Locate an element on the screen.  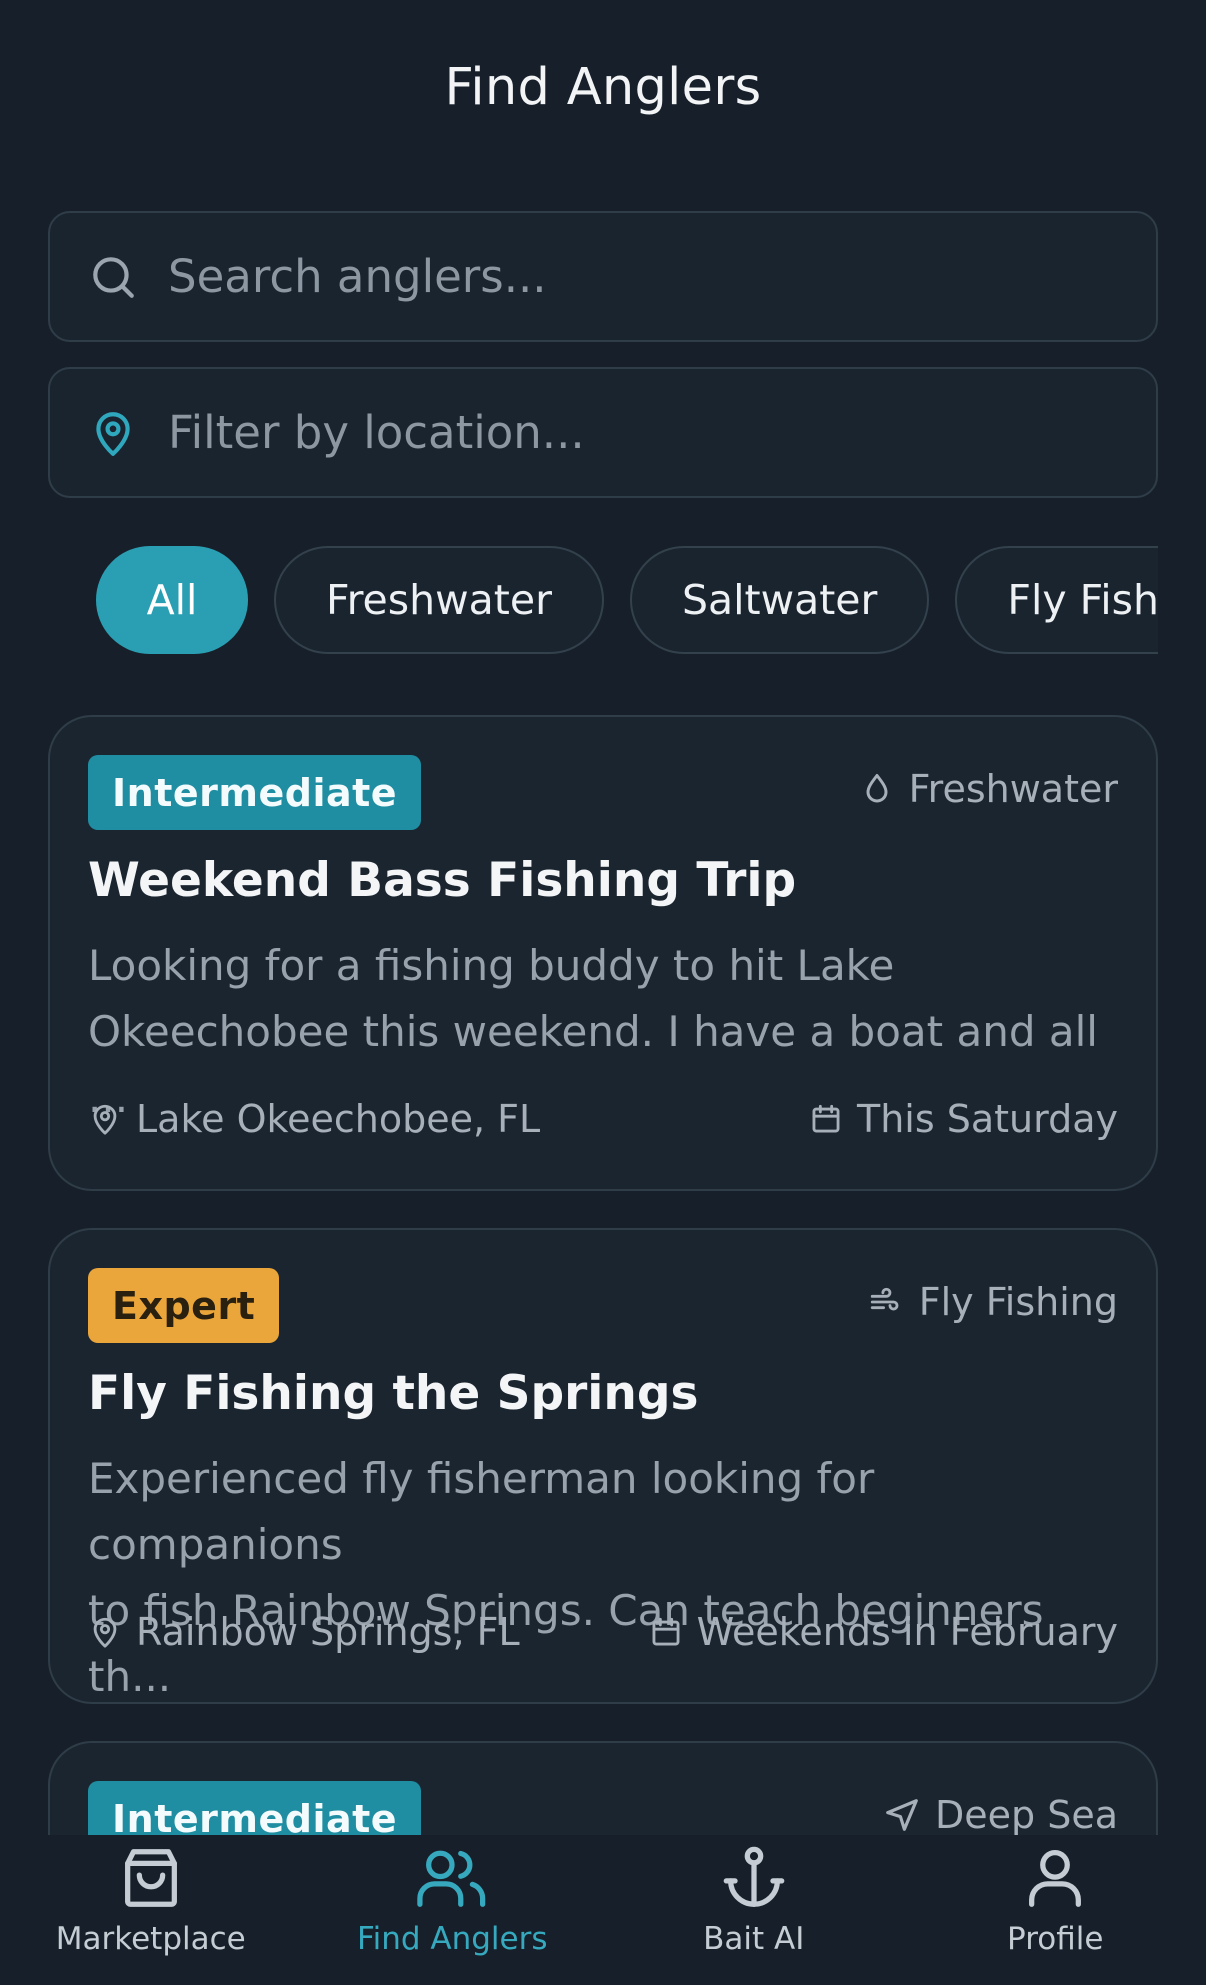
search-field is located at coordinates (603, 276).